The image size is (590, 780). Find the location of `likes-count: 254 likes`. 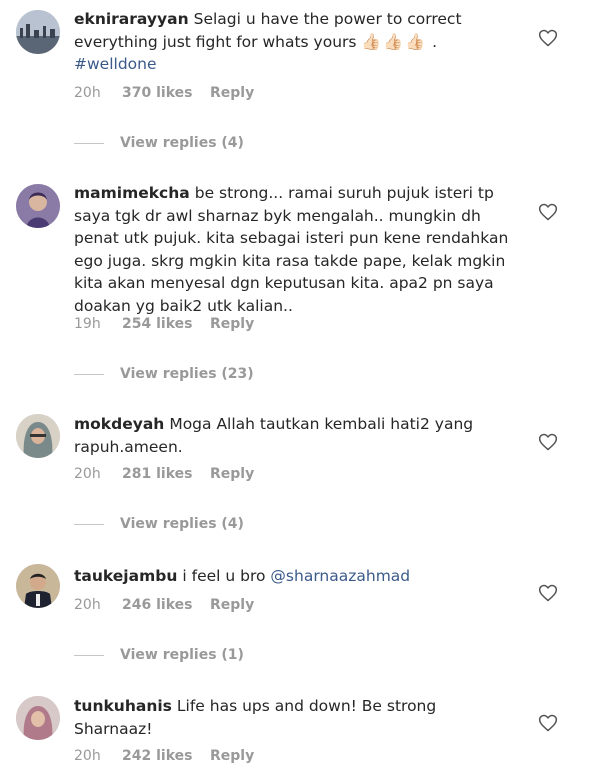

likes-count: 254 likes is located at coordinates (166, 324).